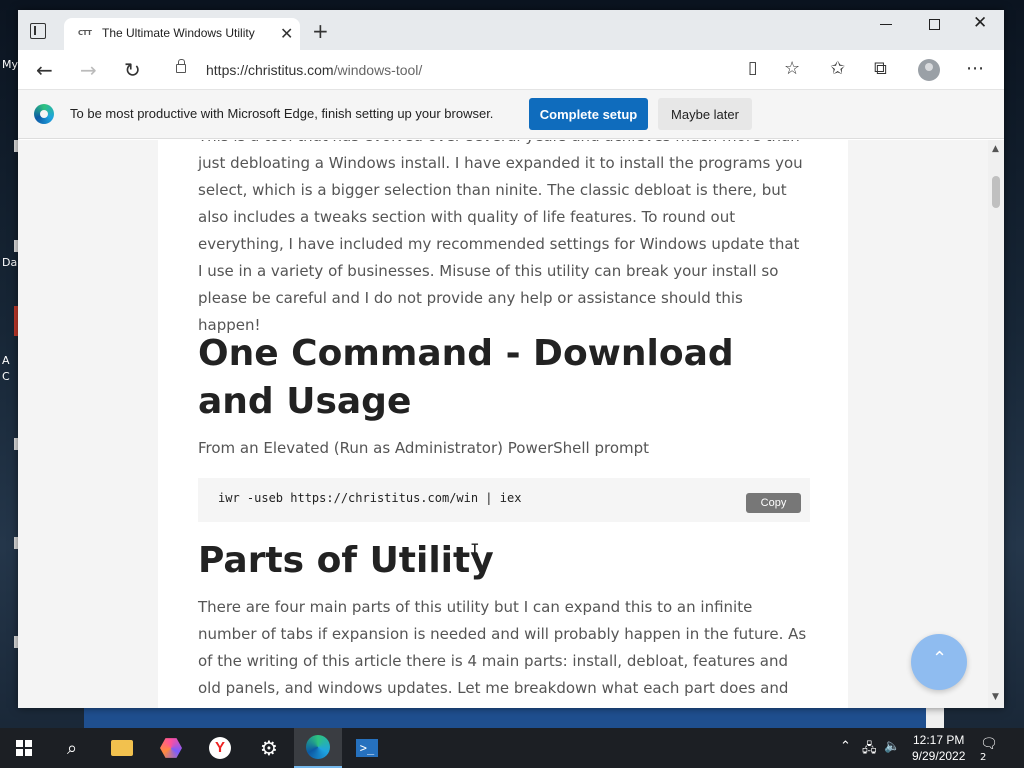 The height and width of the screenshot is (768, 1024). I want to click on tab-title: The Ultimate Windows Utility, so click(178, 33).